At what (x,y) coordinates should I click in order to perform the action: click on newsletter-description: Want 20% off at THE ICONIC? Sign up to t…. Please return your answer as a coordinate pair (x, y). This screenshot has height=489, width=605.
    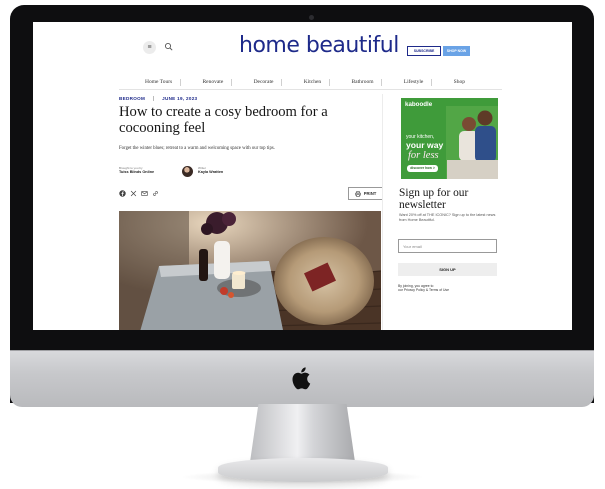
    Looking at the image, I should click on (447, 217).